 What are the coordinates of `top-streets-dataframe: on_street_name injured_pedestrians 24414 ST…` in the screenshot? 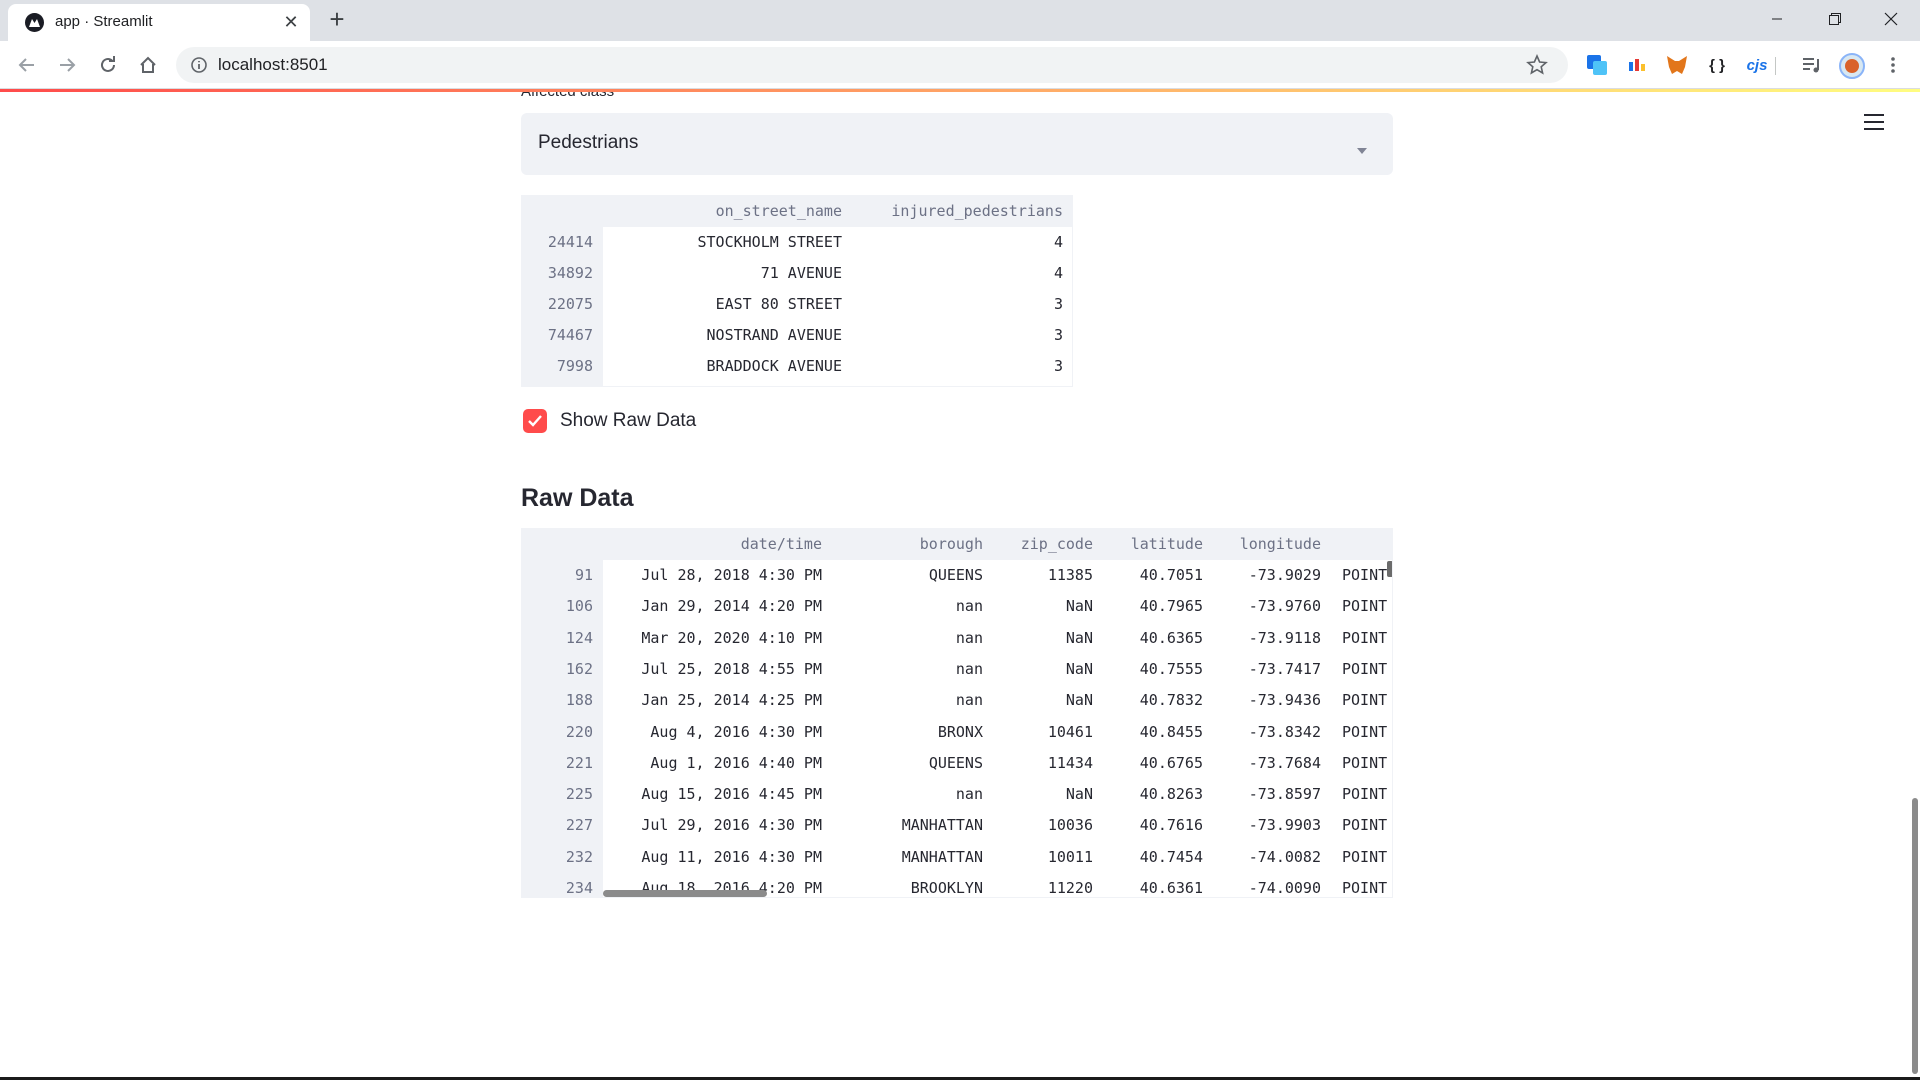 It's located at (797, 291).